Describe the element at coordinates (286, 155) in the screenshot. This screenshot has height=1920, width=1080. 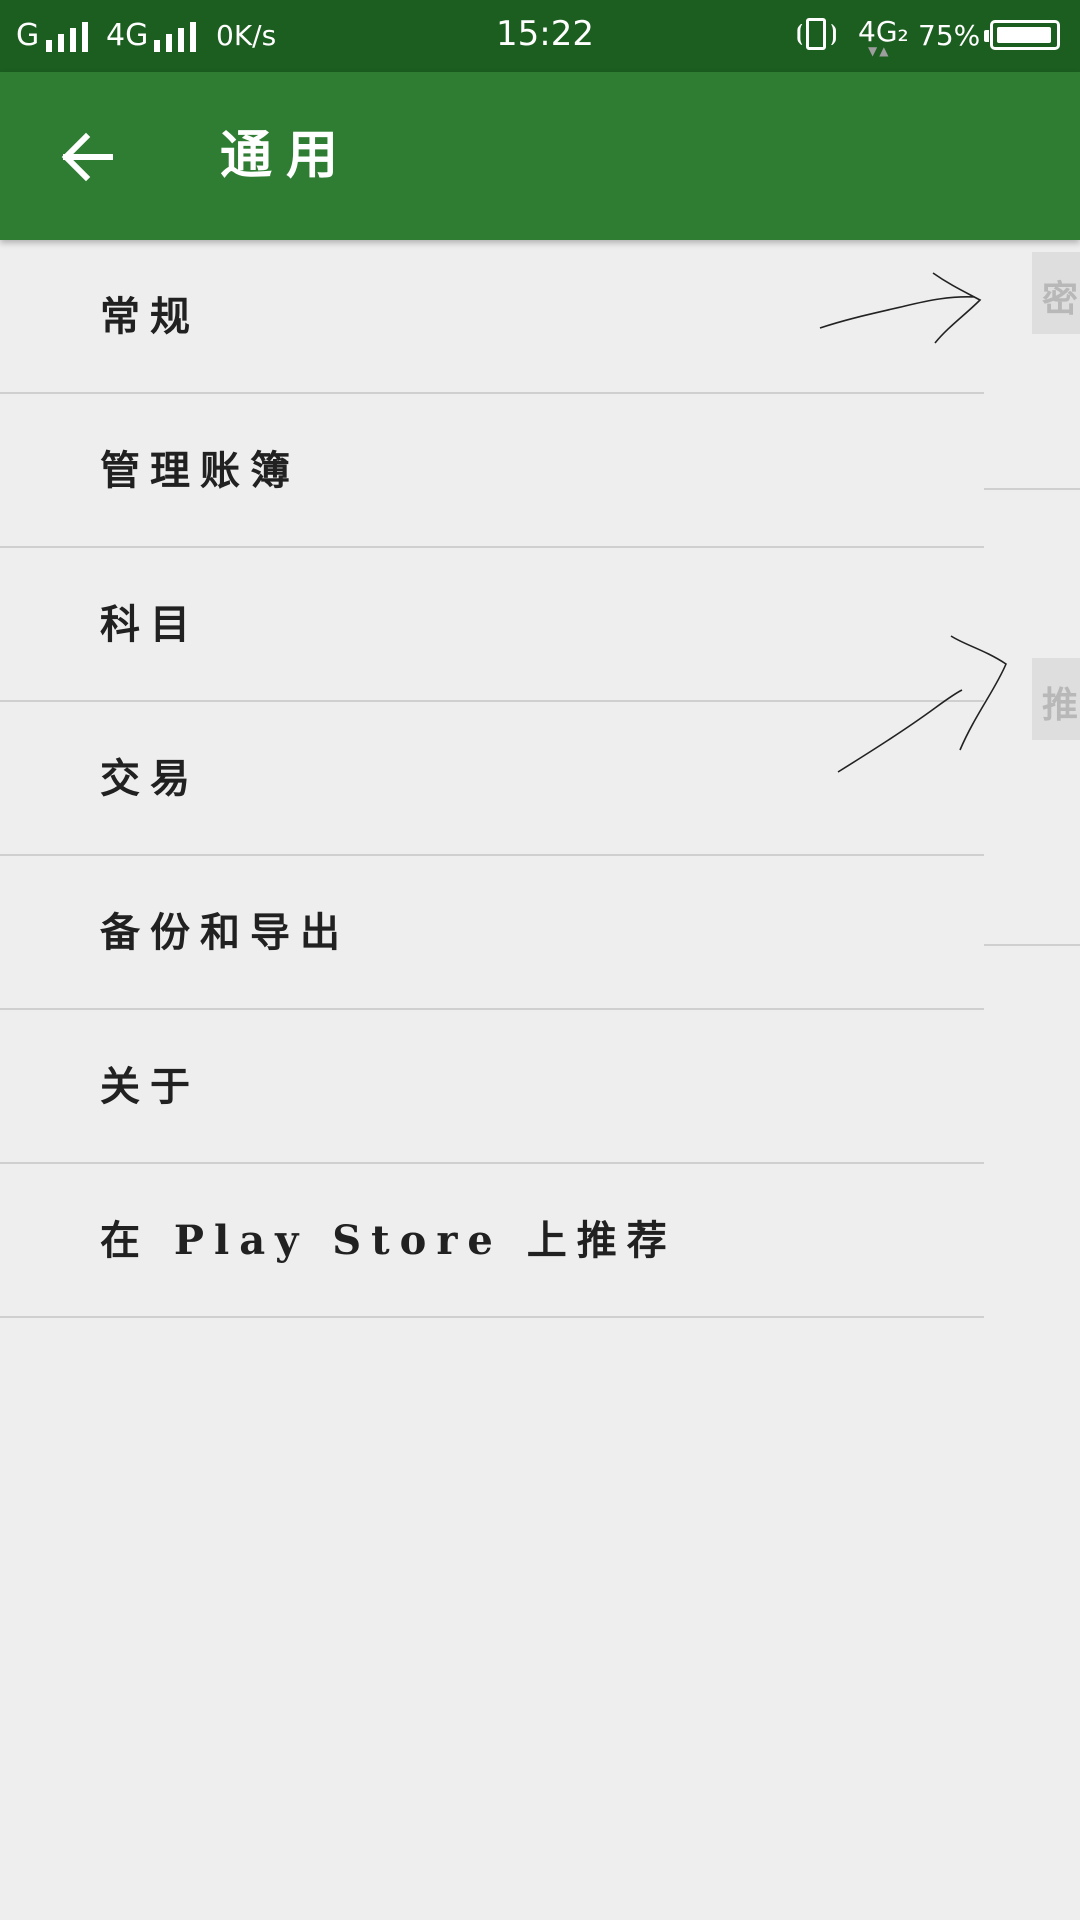
I see `page-title: 通用` at that location.